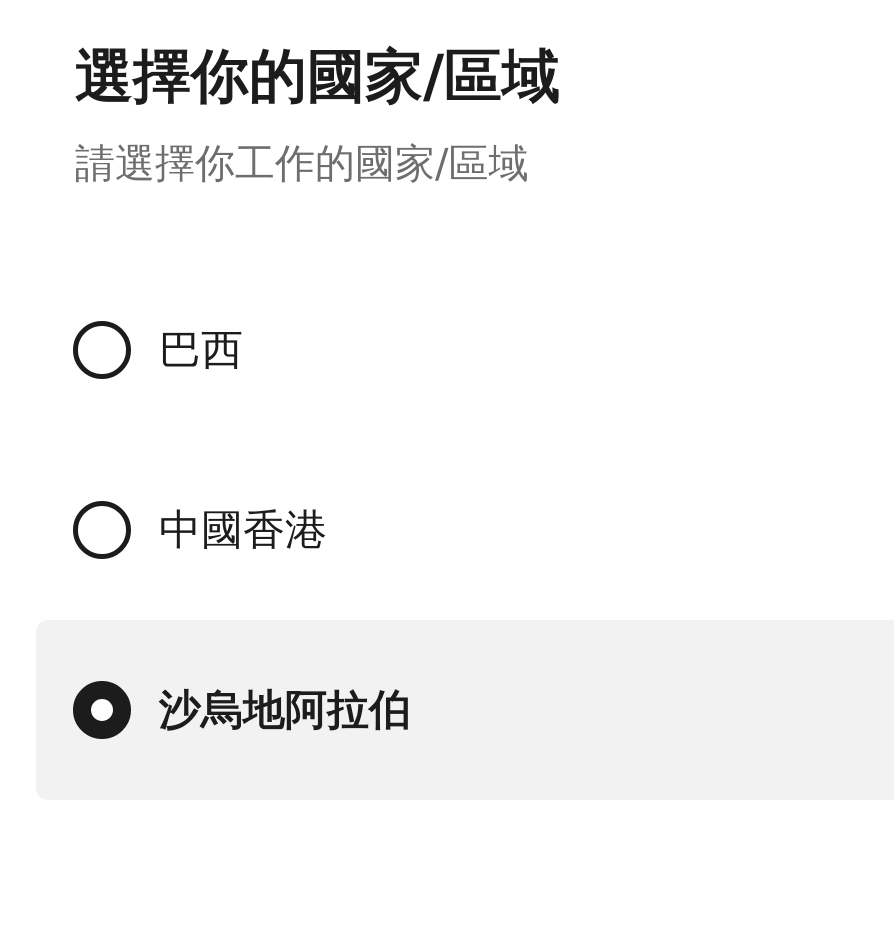 The width and height of the screenshot is (894, 928). What do you see at coordinates (201, 350) in the screenshot?
I see `option-label: 巴西` at bounding box center [201, 350].